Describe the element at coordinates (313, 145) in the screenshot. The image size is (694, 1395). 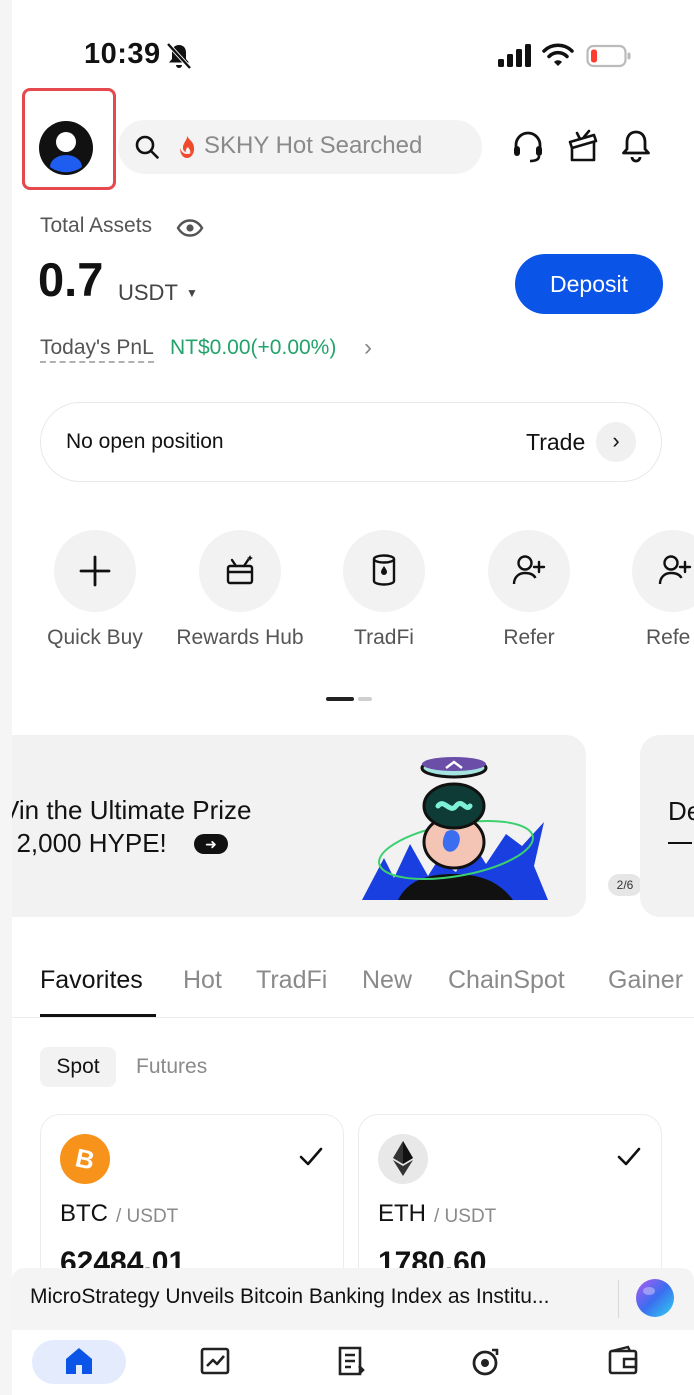
I see `search-placeholder: SKHY Hot Searched` at that location.